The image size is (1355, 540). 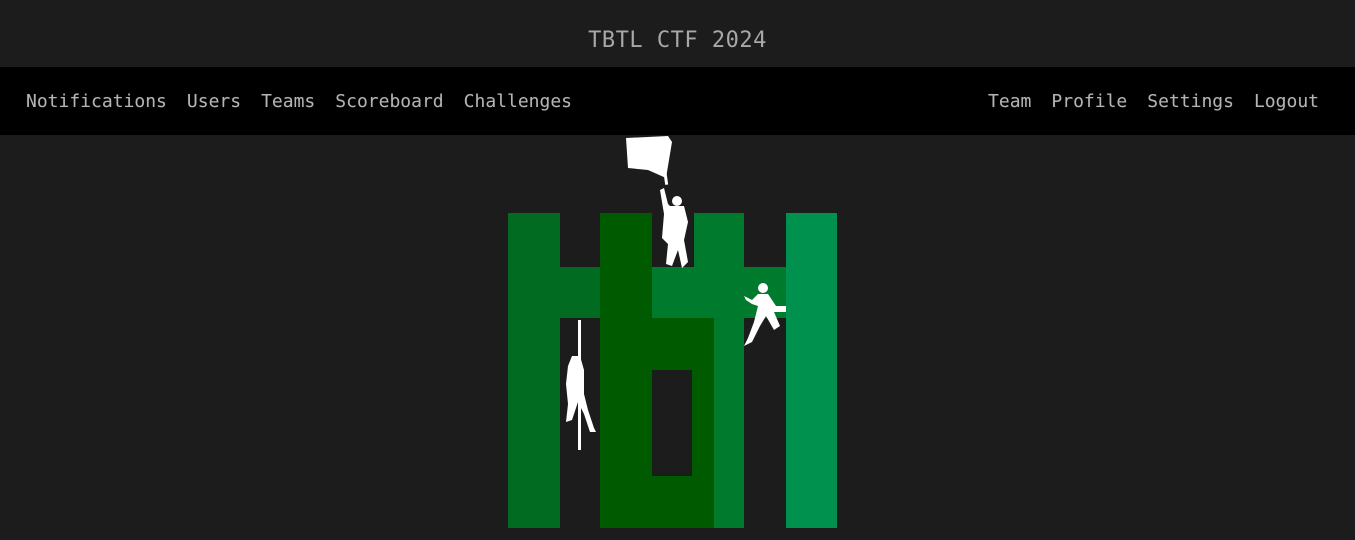 What do you see at coordinates (96, 101) in the screenshot?
I see `nav-link-notifications: Notifications` at bounding box center [96, 101].